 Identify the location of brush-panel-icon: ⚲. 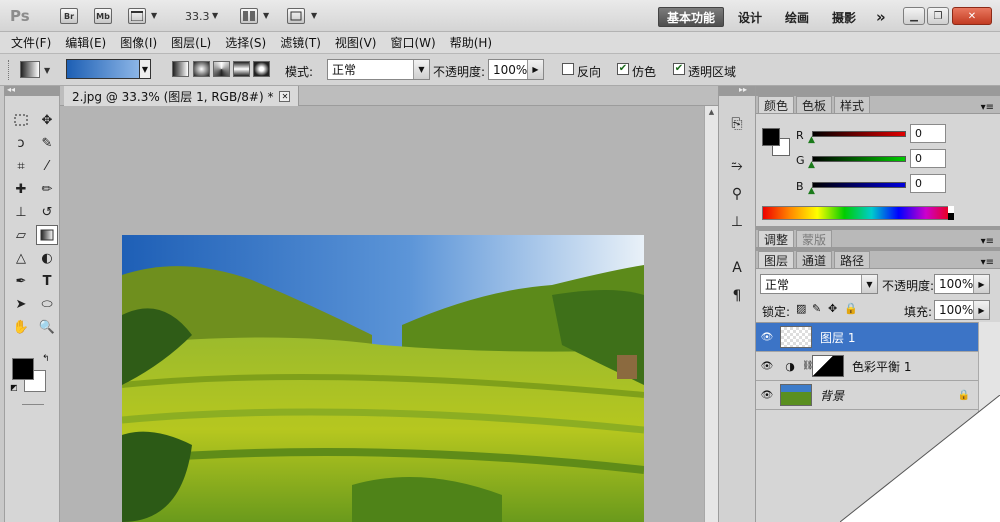
(737, 194).